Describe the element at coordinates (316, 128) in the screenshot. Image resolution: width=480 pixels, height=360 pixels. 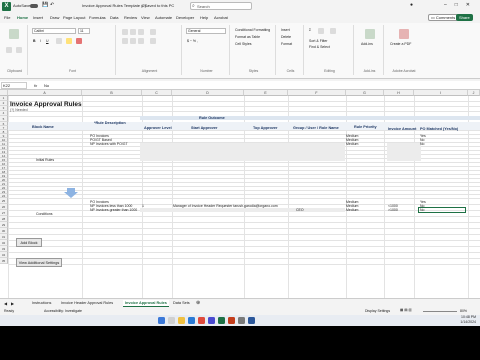
I see `header-group-user-role: Group / User / Role Name` at that location.